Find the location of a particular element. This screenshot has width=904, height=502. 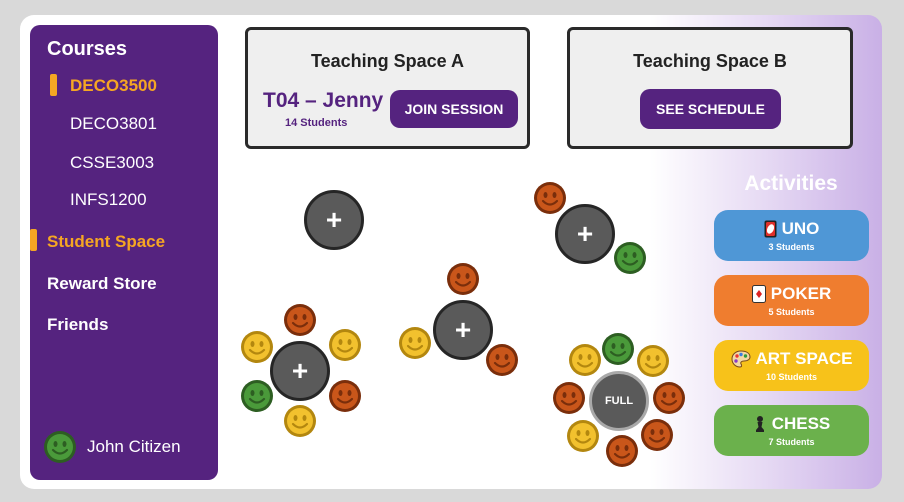

session-tutor: T04 – Jenny is located at coordinates (323, 100).